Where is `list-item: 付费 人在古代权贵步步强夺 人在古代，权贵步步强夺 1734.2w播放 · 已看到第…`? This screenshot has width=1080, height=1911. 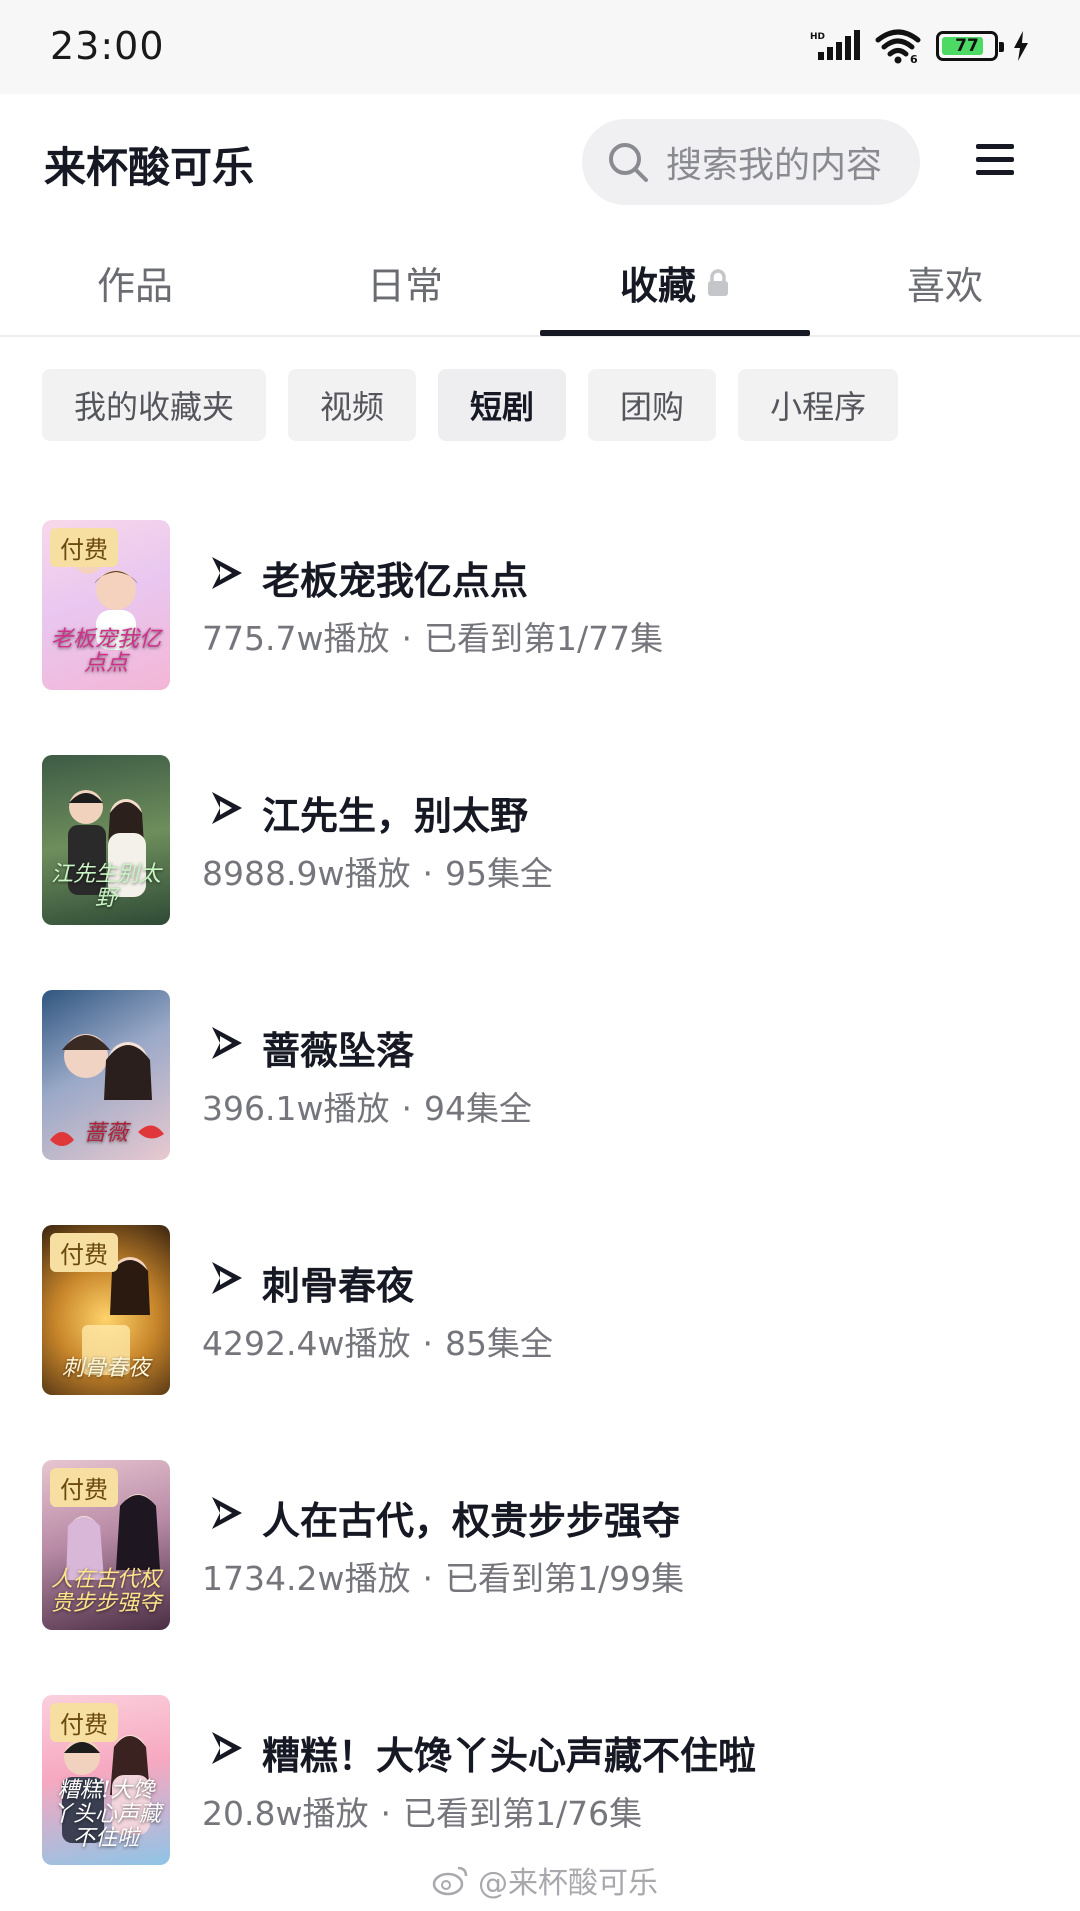
list-item: 付费 人在古代权贵步步强夺 人在古代，权贵步步强夺 1734.2w播放 · 已看到第… is located at coordinates (540, 1545).